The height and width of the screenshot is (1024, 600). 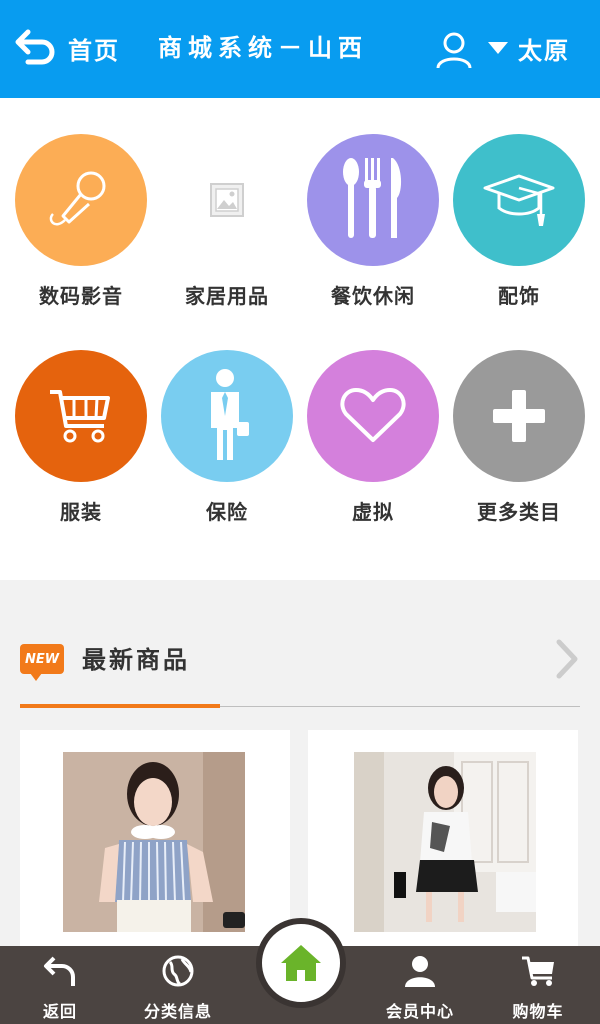 I want to click on category-label: 数码影音, so click(x=81, y=296).